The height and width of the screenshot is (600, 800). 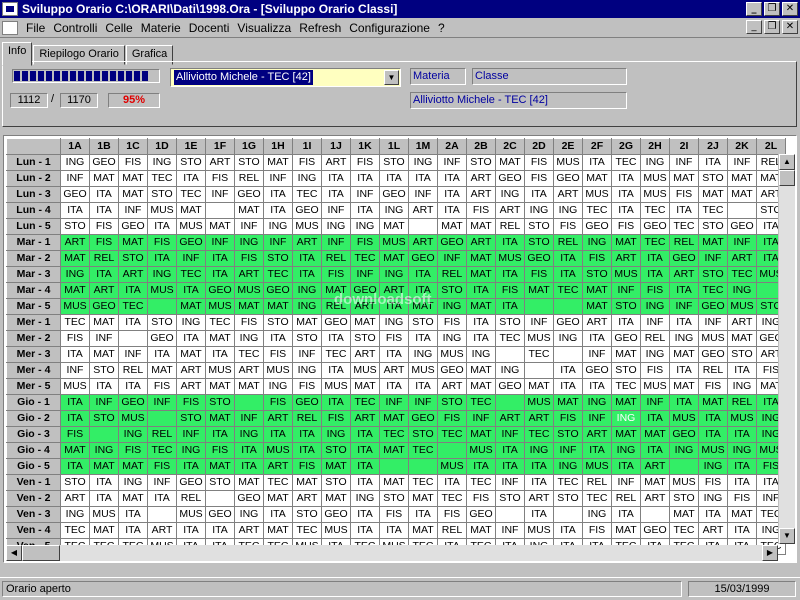 What do you see at coordinates (285, 77) in the screenshot?
I see `teacher-select: Alliviotto Michele - TEC [42] ▼` at bounding box center [285, 77].